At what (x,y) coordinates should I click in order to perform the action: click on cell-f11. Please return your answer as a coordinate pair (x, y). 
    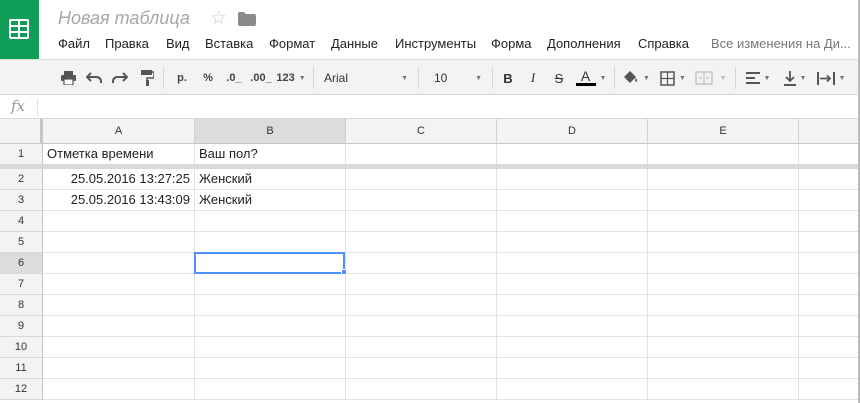
    Looking at the image, I should click on (828, 368).